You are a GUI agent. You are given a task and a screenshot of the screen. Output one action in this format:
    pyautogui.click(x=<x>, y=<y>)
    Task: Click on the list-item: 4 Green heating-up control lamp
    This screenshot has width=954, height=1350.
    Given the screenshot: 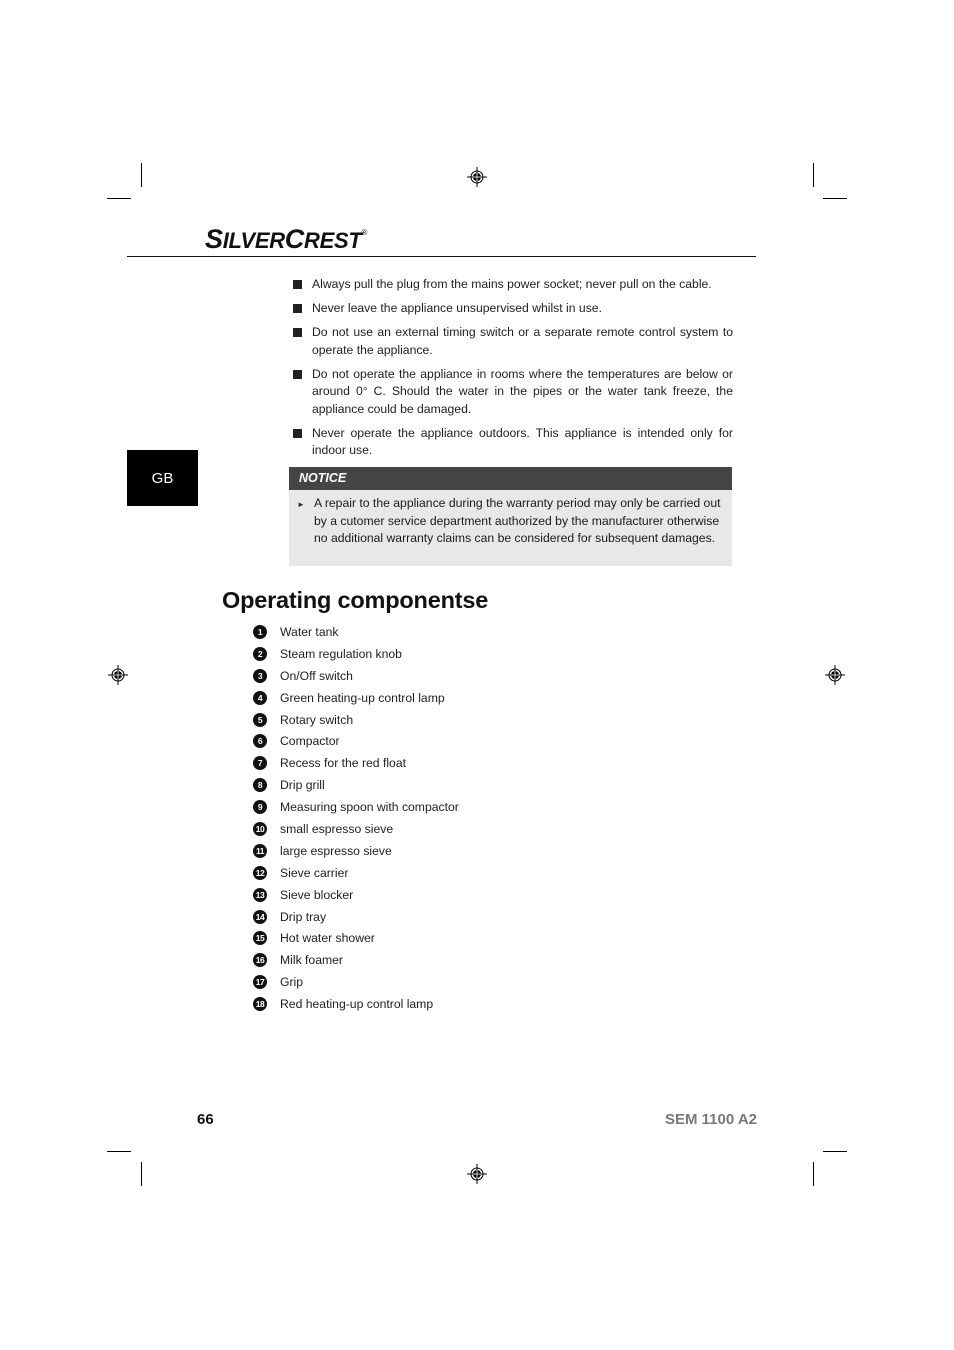 What is the action you would take?
    pyautogui.click(x=356, y=698)
    